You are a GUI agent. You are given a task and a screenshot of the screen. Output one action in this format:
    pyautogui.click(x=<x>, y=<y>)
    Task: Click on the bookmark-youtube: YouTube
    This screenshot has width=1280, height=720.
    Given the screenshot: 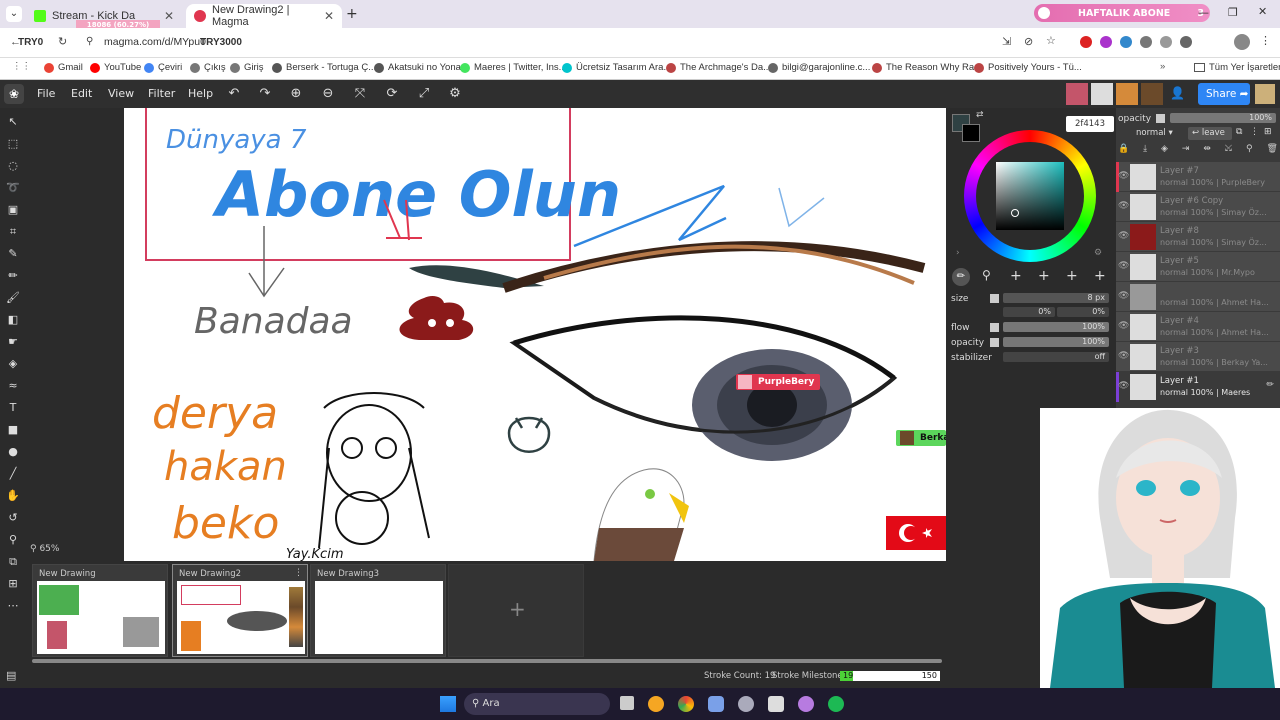 What is the action you would take?
    pyautogui.click(x=115, y=67)
    